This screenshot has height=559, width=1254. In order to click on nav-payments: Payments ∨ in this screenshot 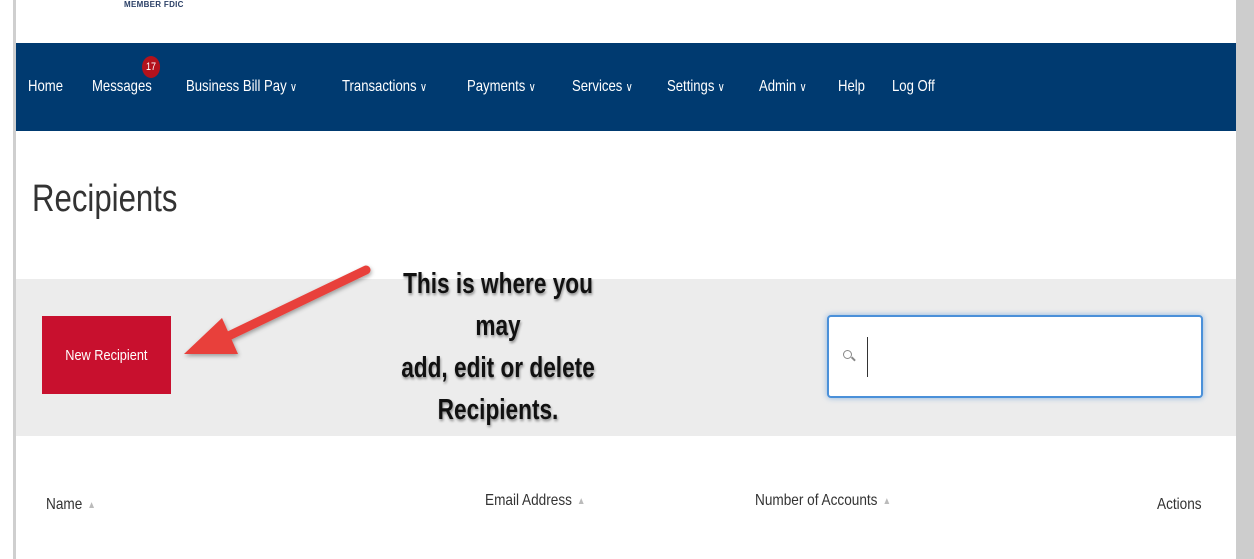, I will do `click(501, 87)`.